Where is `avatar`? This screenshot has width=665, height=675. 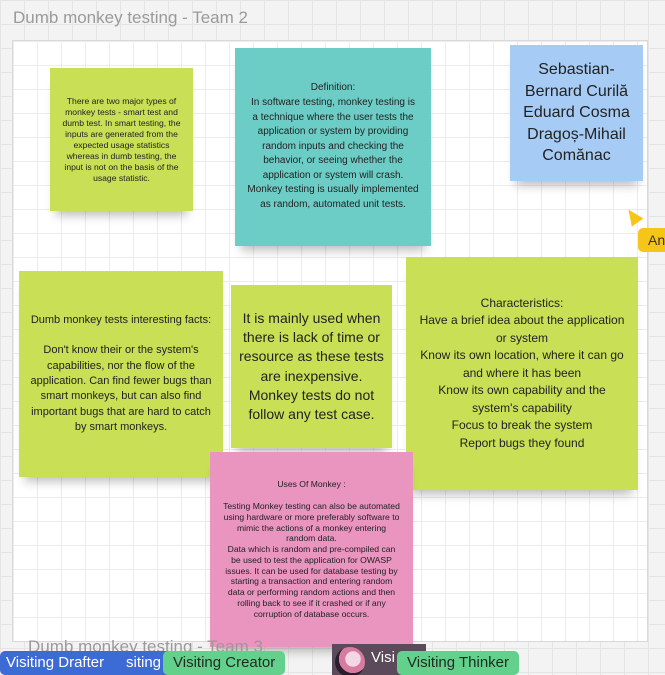 avatar is located at coordinates (350, 661).